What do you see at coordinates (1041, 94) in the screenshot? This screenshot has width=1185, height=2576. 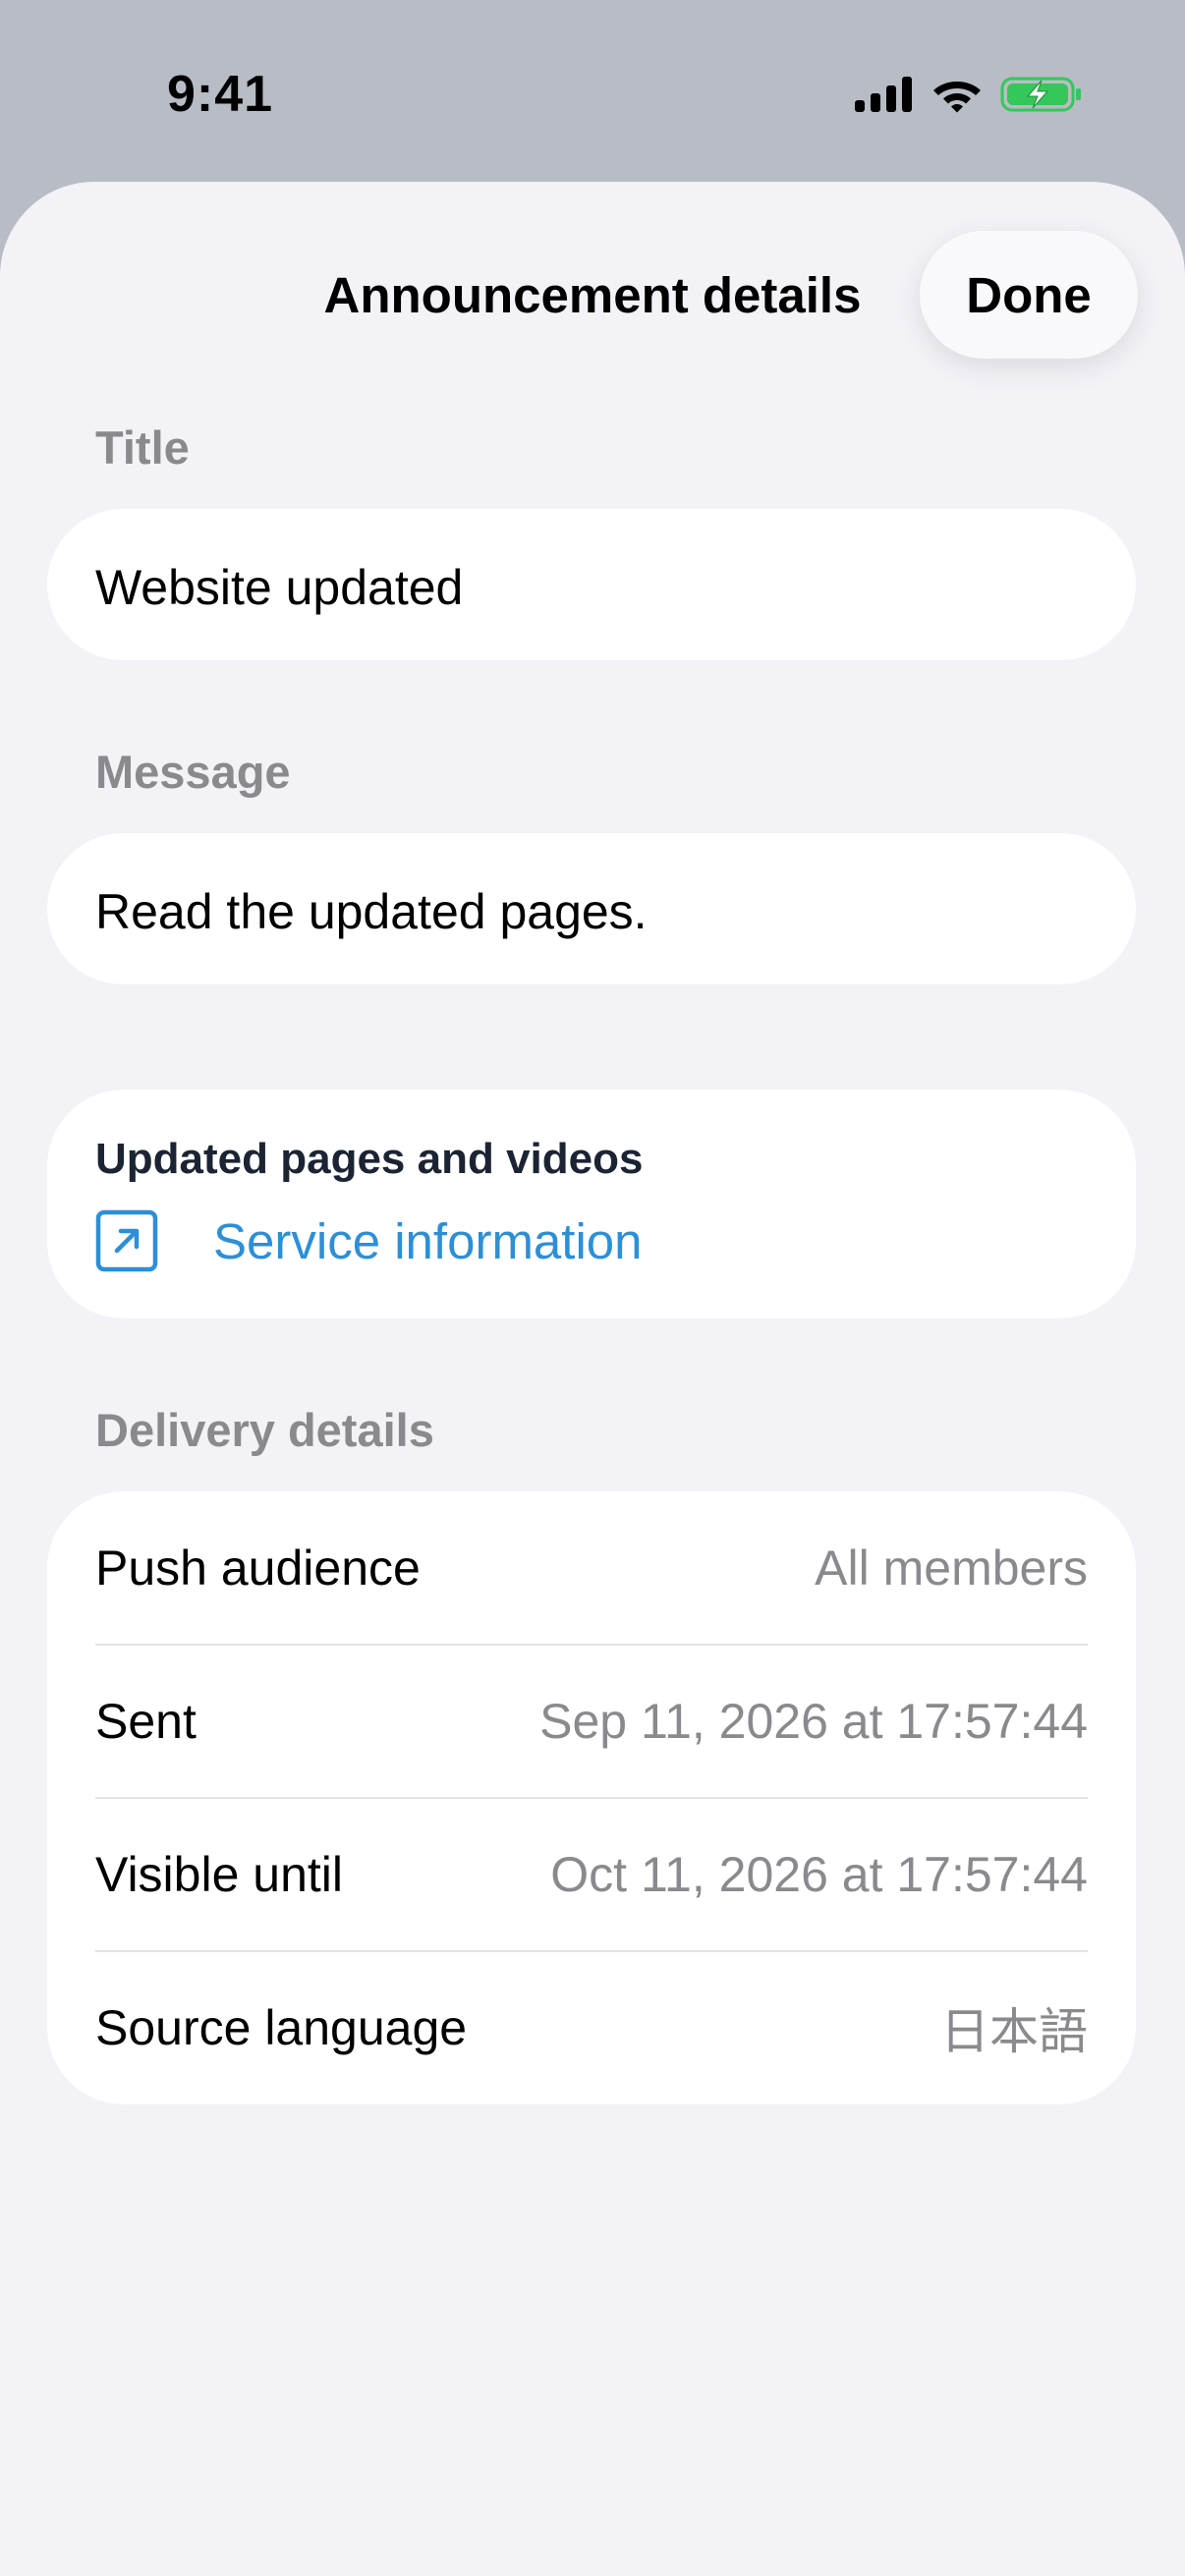 I see `battery-charging-icon` at bounding box center [1041, 94].